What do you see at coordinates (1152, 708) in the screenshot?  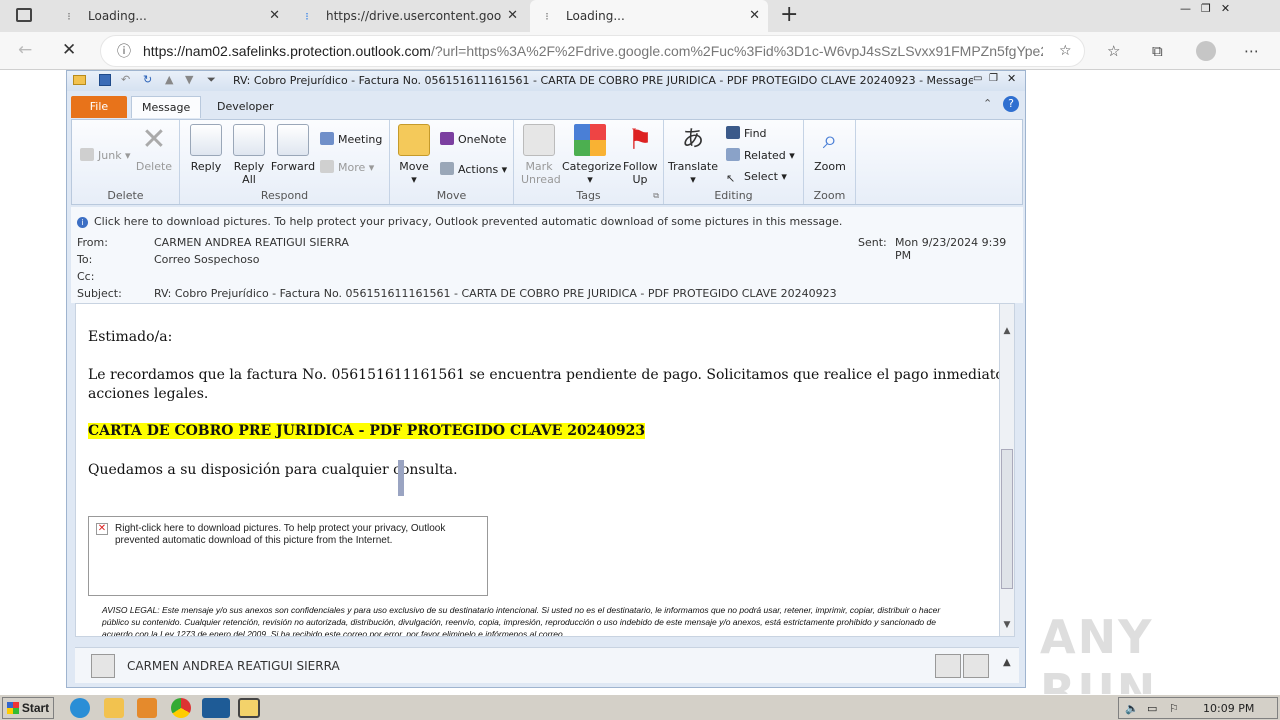 I see `network-icon: ▭` at bounding box center [1152, 708].